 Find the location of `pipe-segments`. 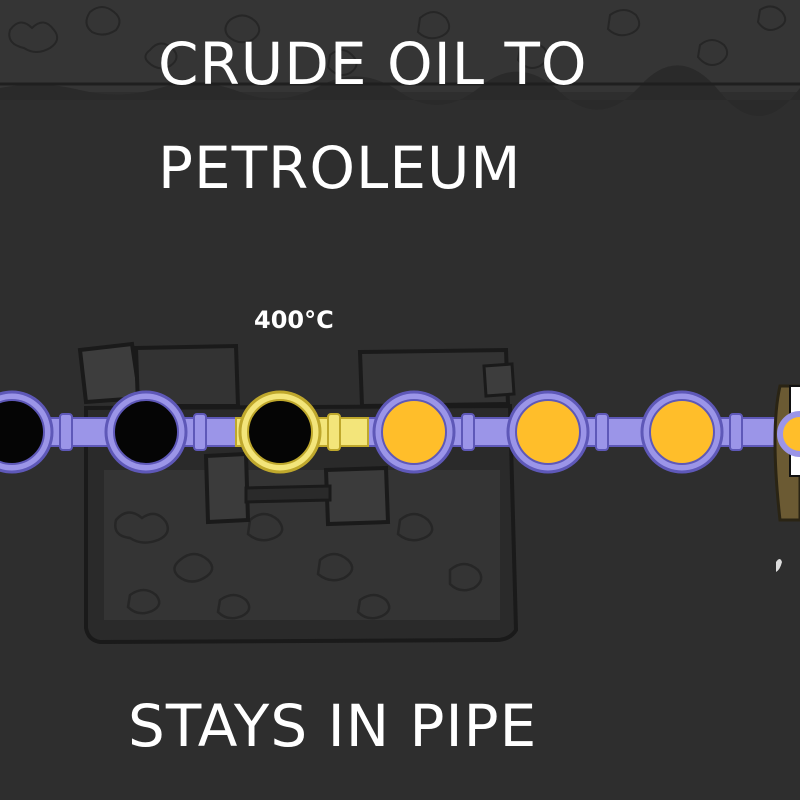

pipe-segments is located at coordinates (400, 432).